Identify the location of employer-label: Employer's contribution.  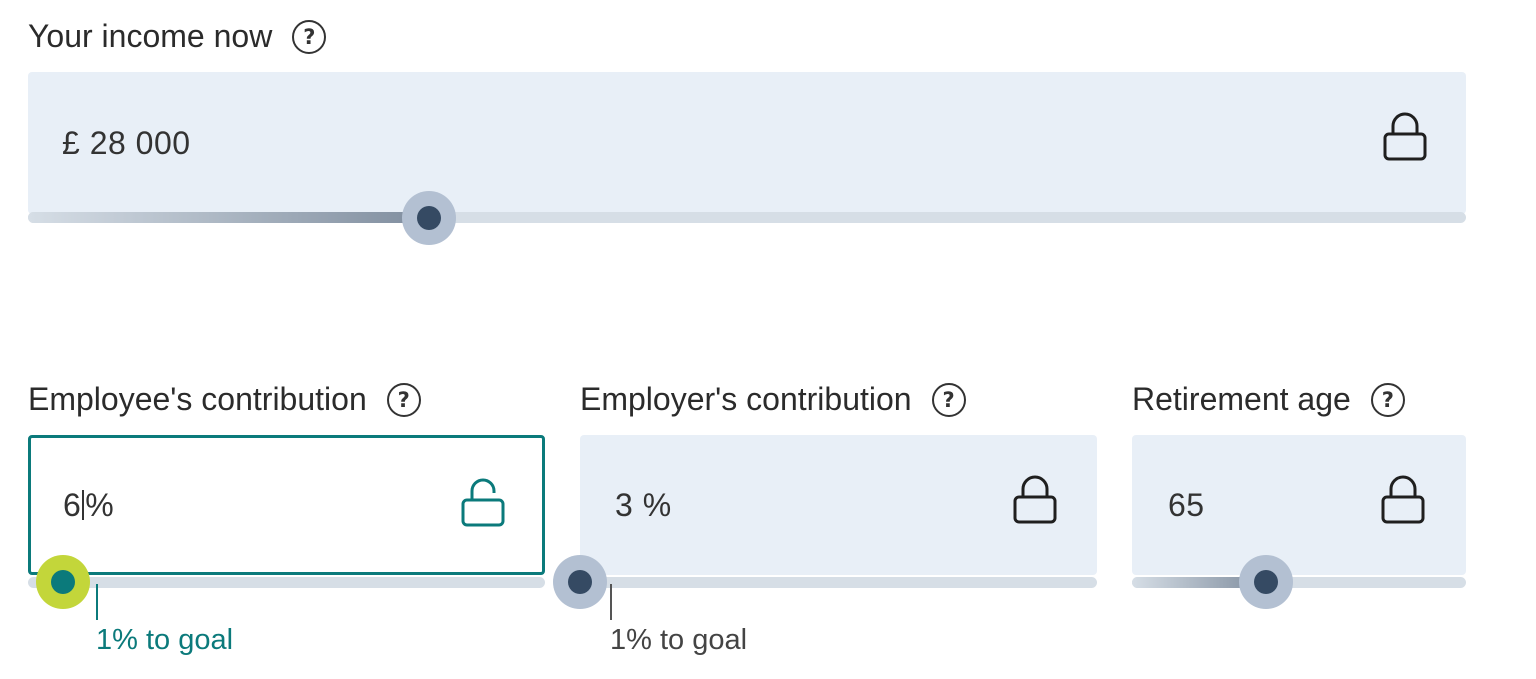
(746, 399).